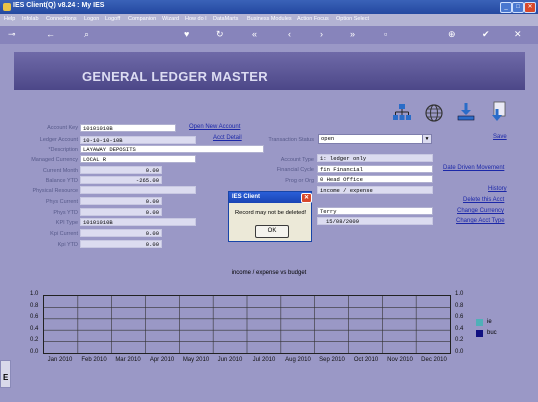  What do you see at coordinates (138, 140) in the screenshot?
I see `ledger-account-field: 10-10-10-10B` at bounding box center [138, 140].